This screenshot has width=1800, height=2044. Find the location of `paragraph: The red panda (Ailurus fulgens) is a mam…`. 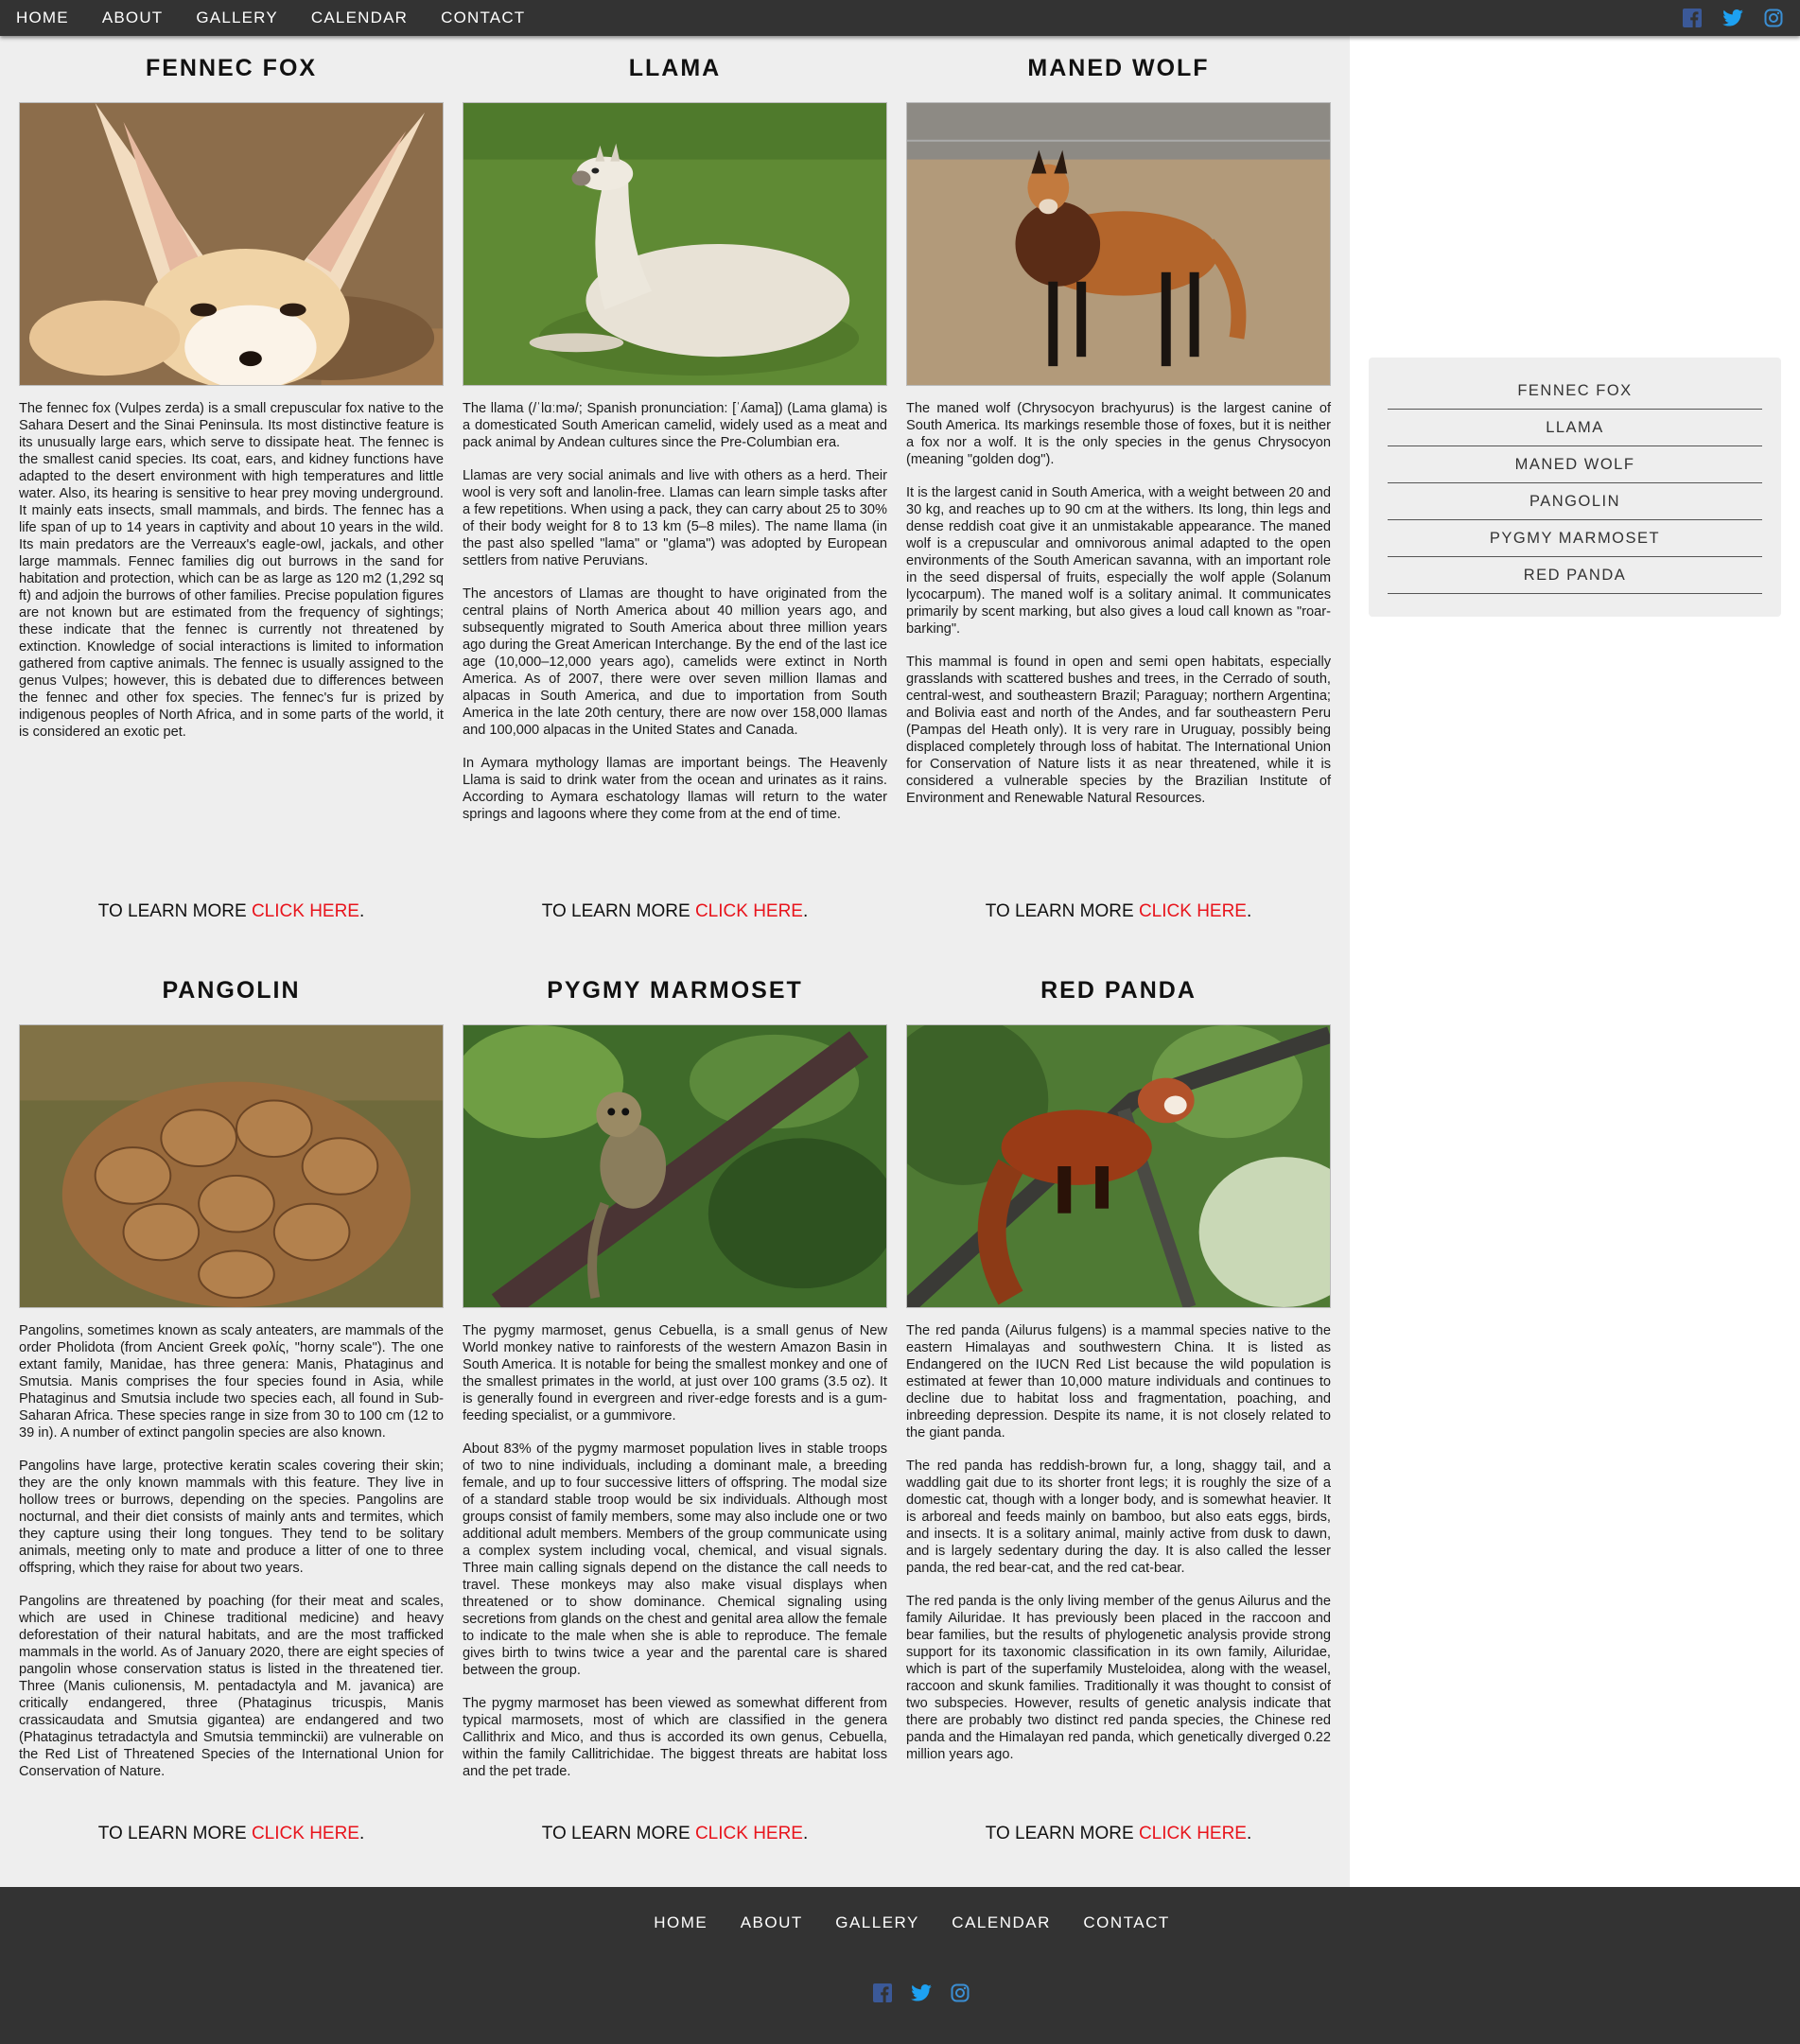

paragraph: The red panda (Ailurus fulgens) is a mam… is located at coordinates (1118, 1382).